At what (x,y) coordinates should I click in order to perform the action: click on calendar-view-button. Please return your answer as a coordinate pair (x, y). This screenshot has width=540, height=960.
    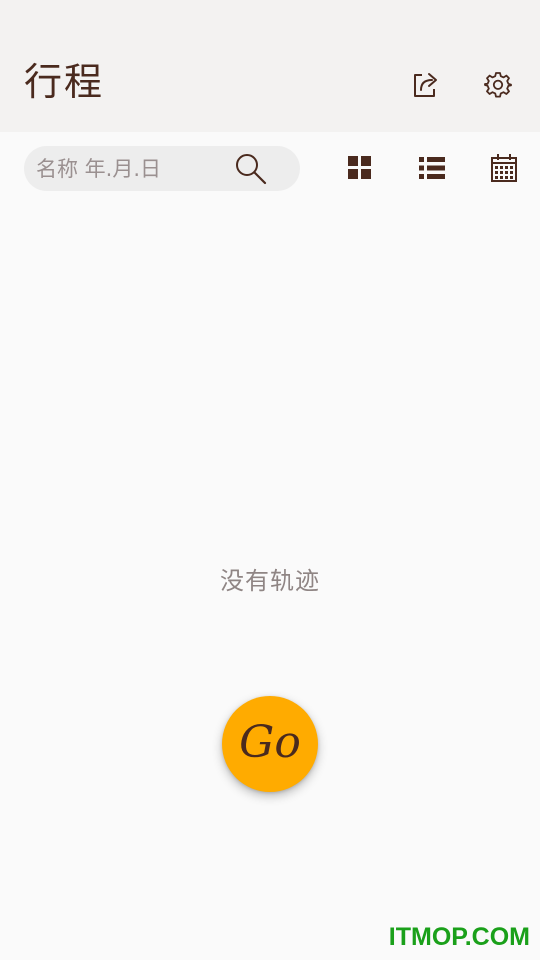
    Looking at the image, I should click on (504, 168).